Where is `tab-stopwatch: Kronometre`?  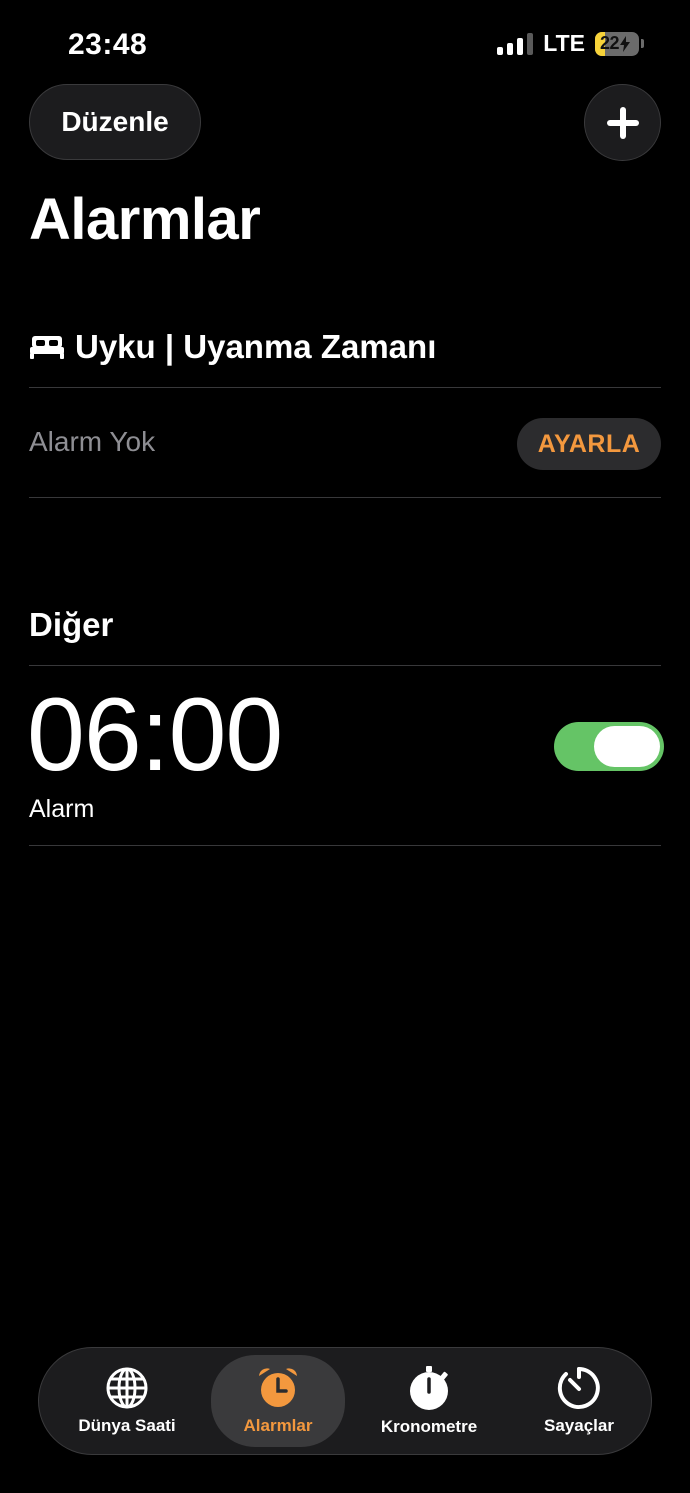
tab-stopwatch: Kronometre is located at coordinates (429, 1401).